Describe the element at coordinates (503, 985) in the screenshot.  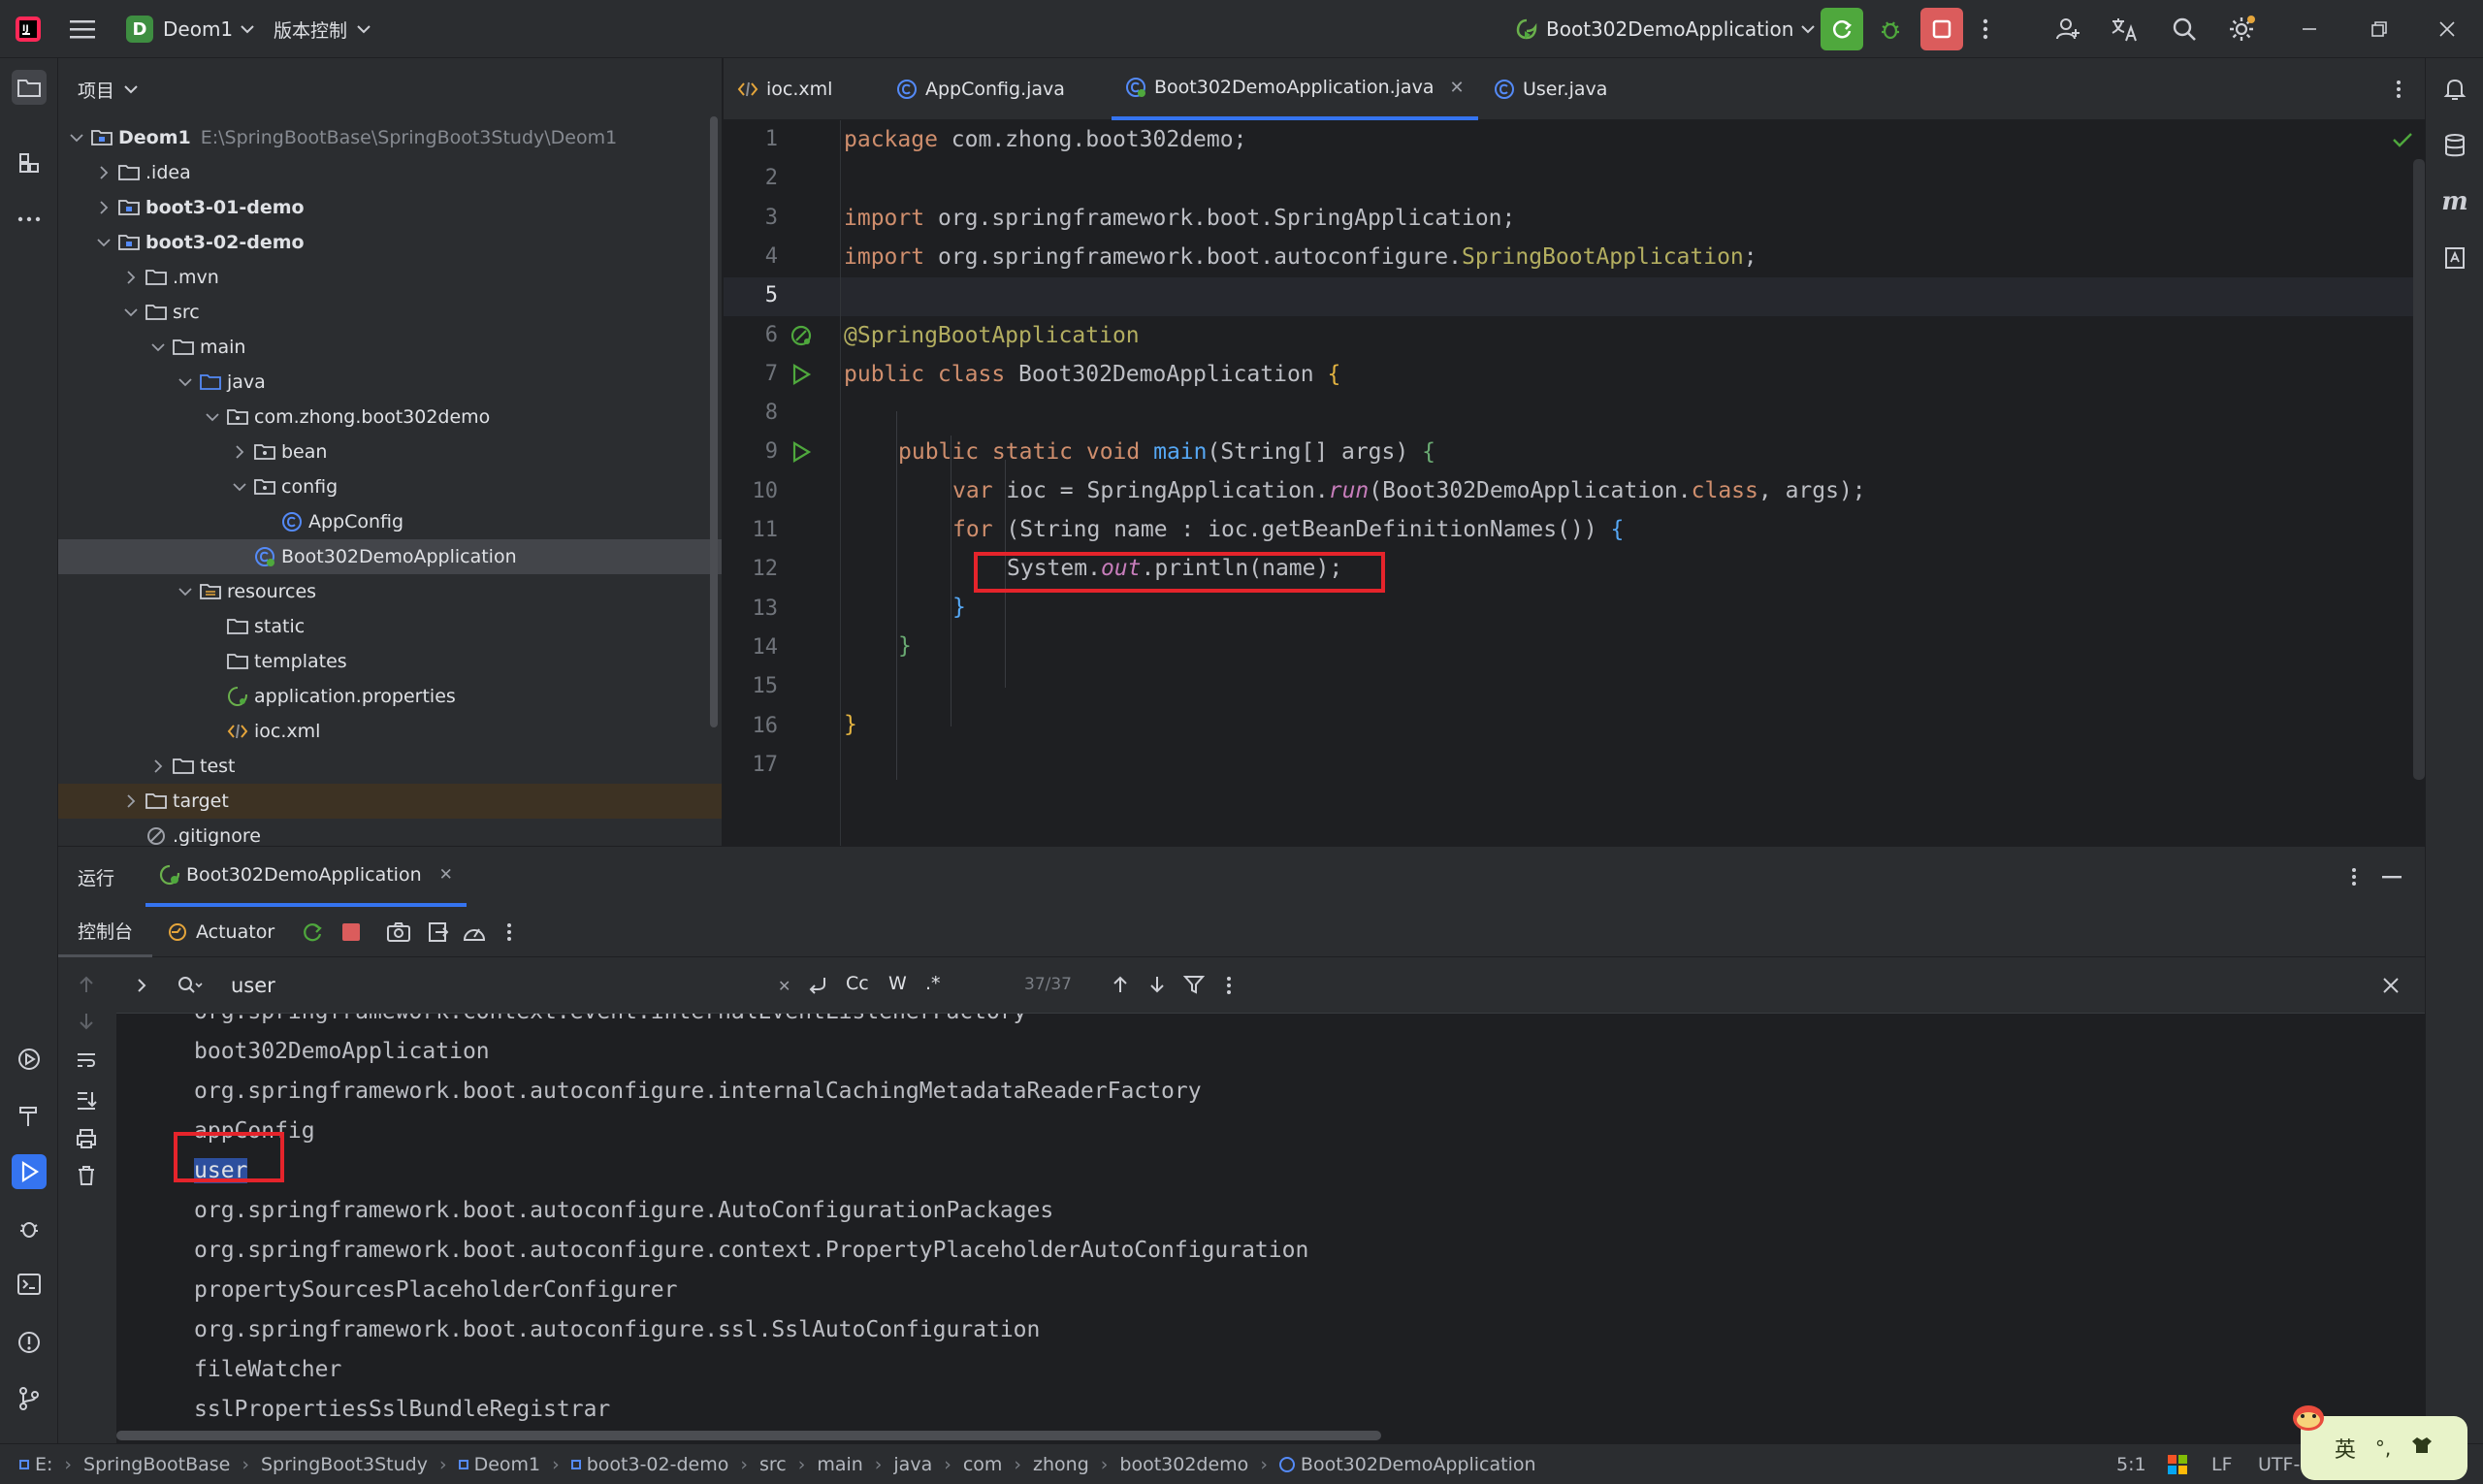
I see `console-search-input` at that location.